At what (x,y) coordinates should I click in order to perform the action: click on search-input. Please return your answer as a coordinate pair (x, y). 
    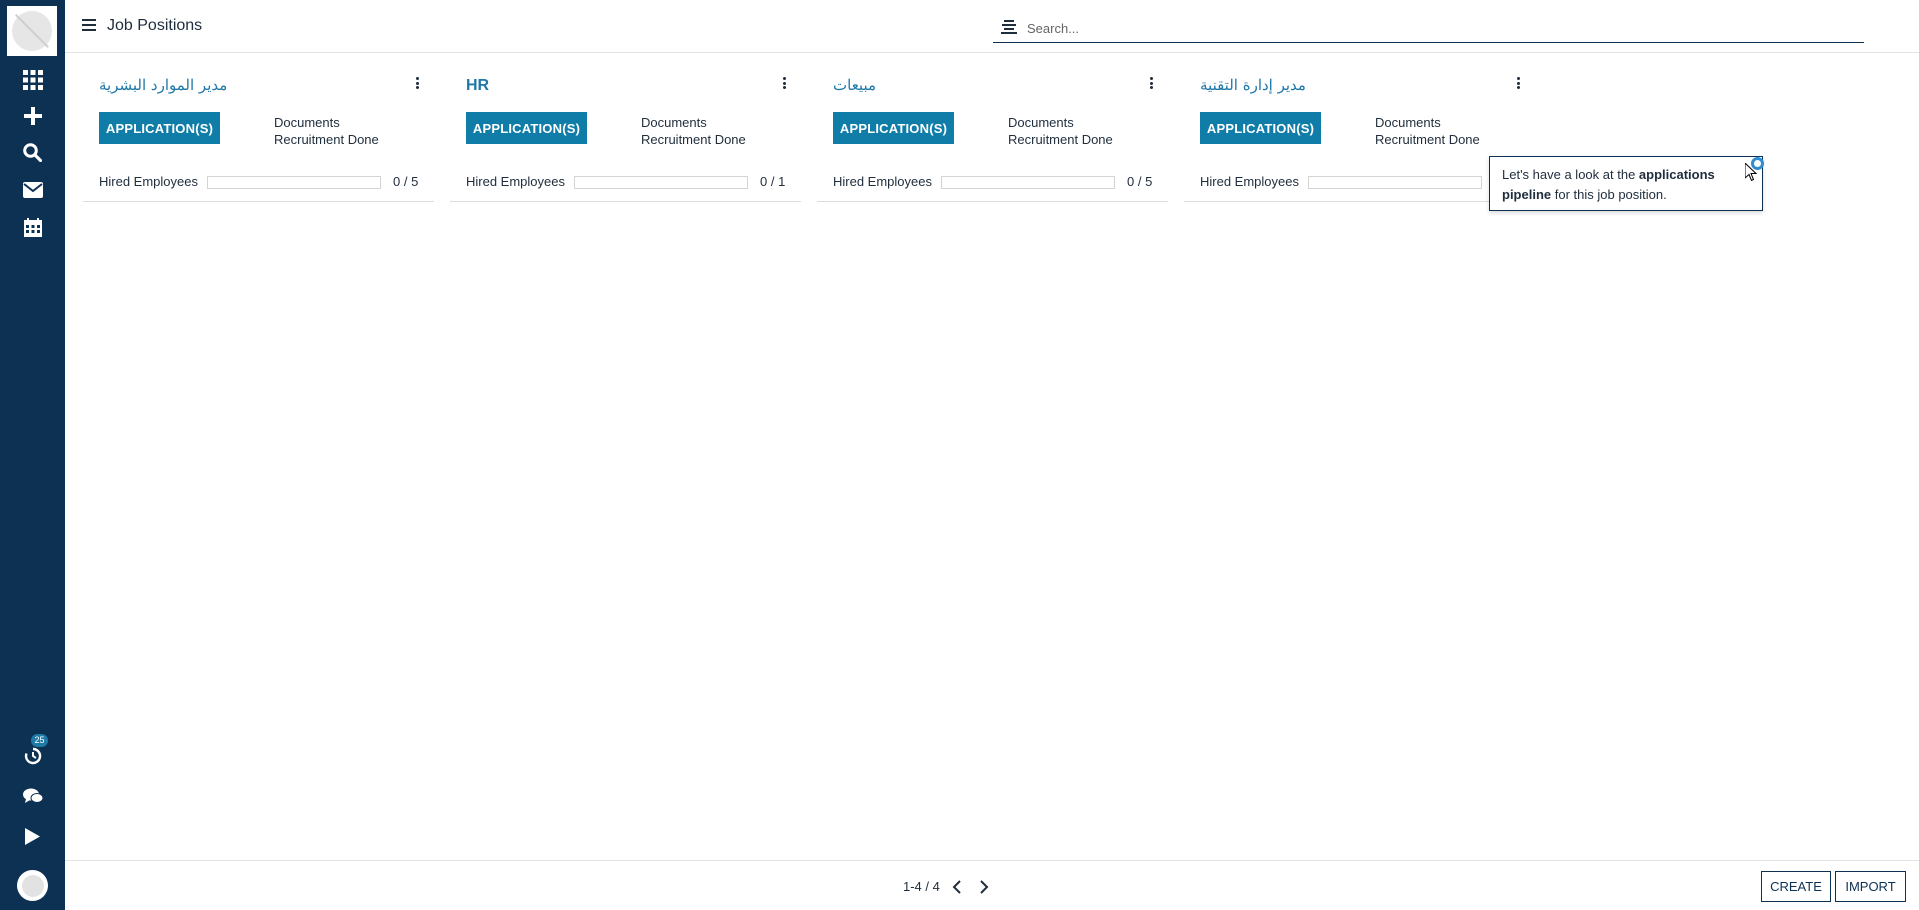
    Looking at the image, I should click on (1437, 28).